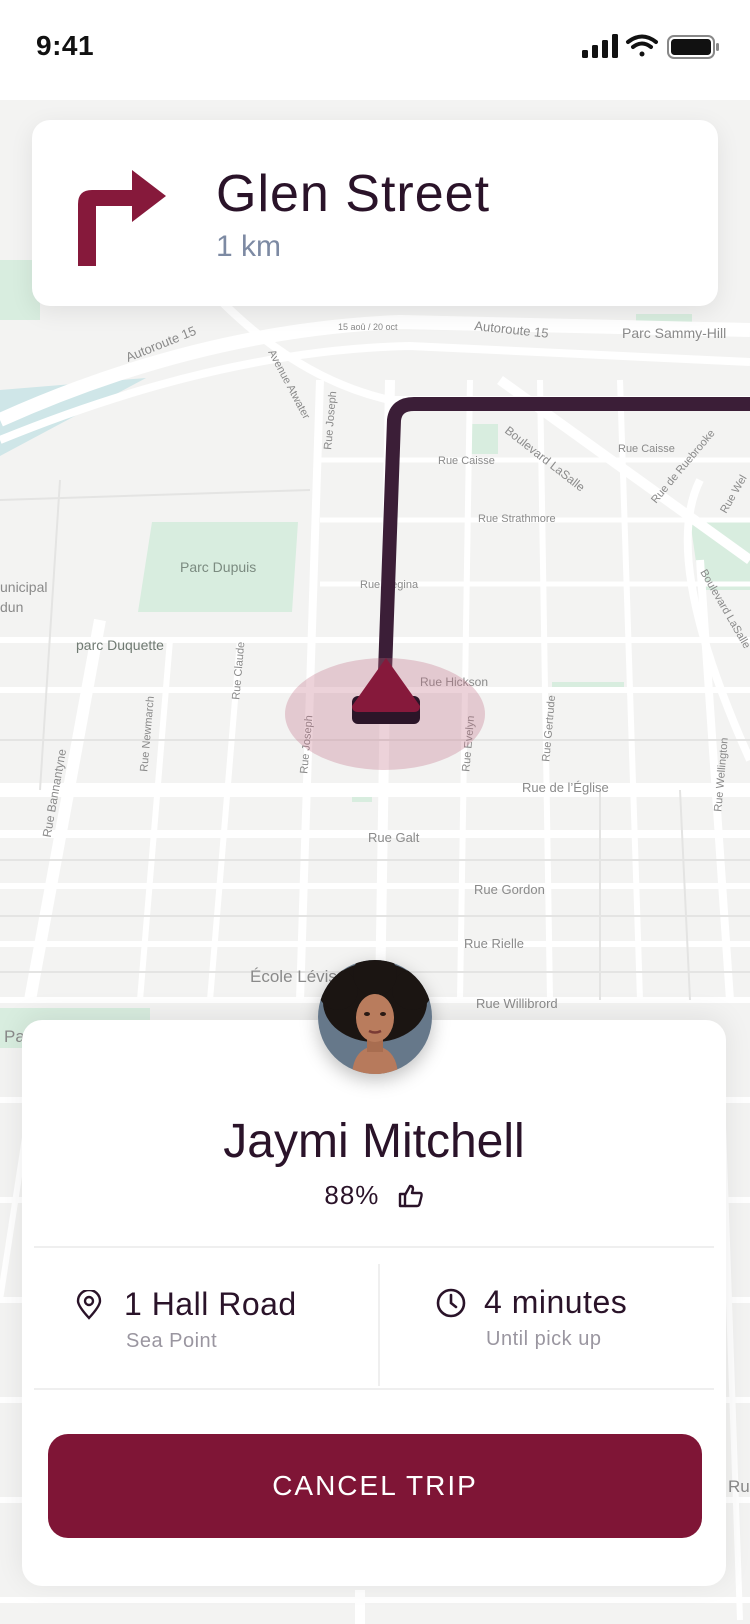 The height and width of the screenshot is (1624, 750). What do you see at coordinates (65, 45) in the screenshot?
I see `status-time: 9:41` at bounding box center [65, 45].